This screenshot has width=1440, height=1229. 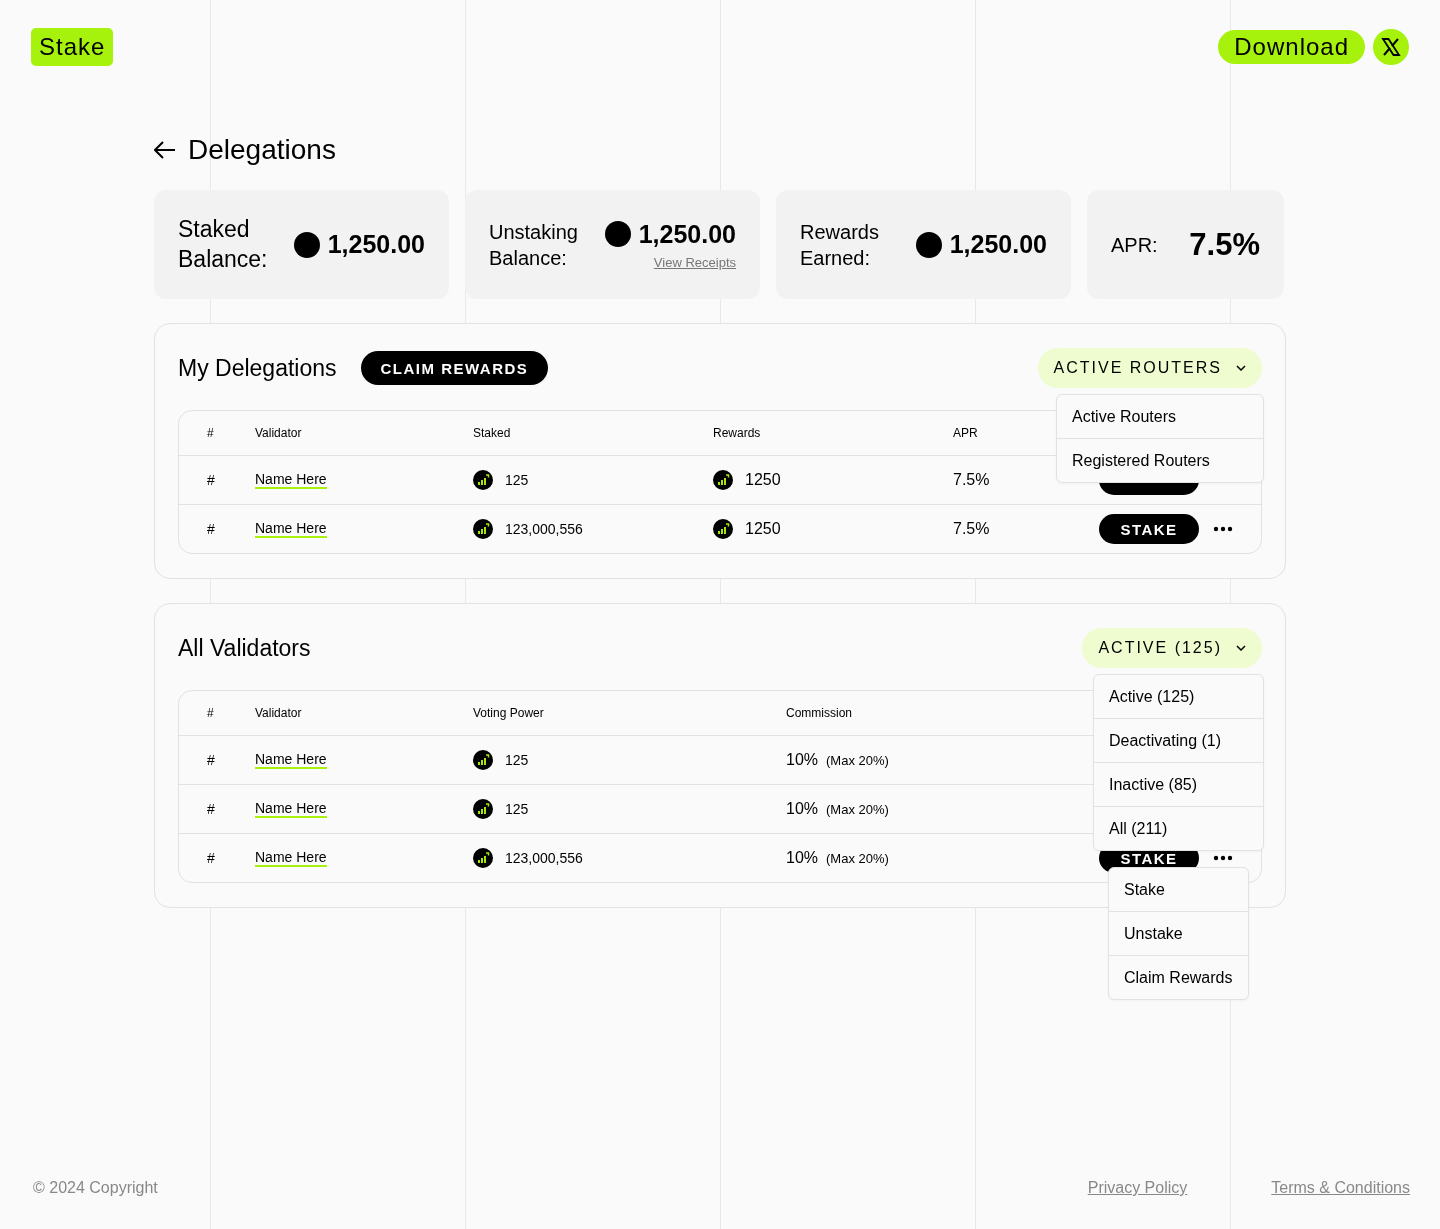 I want to click on footer-link: Terms & Conditions, so click(x=1340, y=1188).